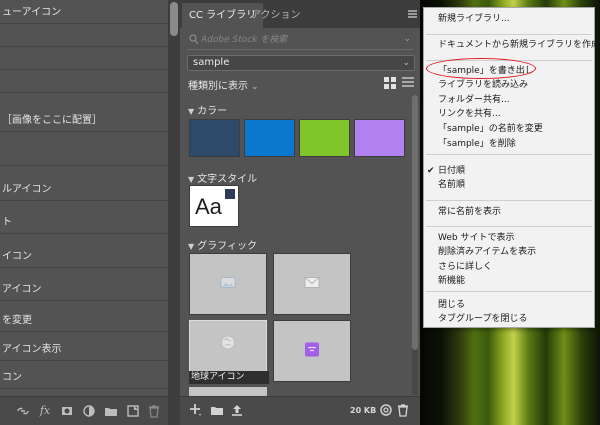 The width and height of the screenshot is (600, 425). I want to click on add-content-icon, so click(196, 411).